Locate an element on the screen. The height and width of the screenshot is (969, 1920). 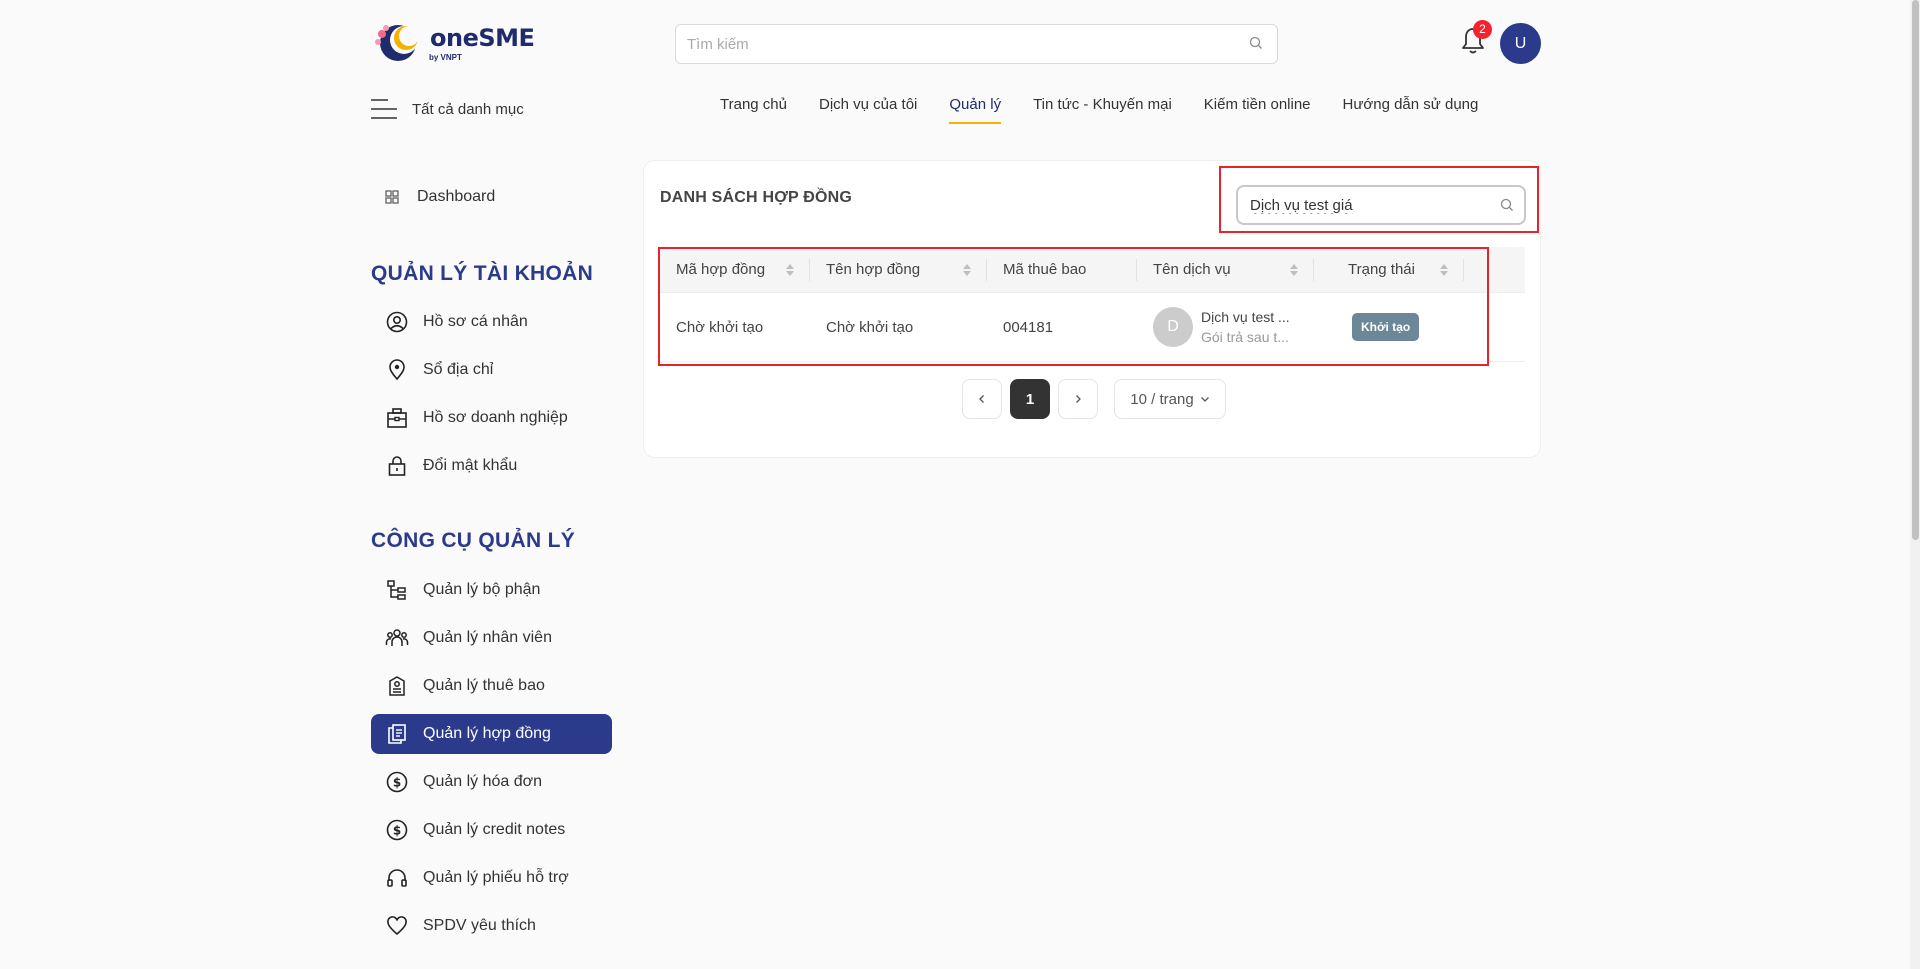
sidebar-item-label: Hồ sơ doanh nghiệp is located at coordinates (495, 417).